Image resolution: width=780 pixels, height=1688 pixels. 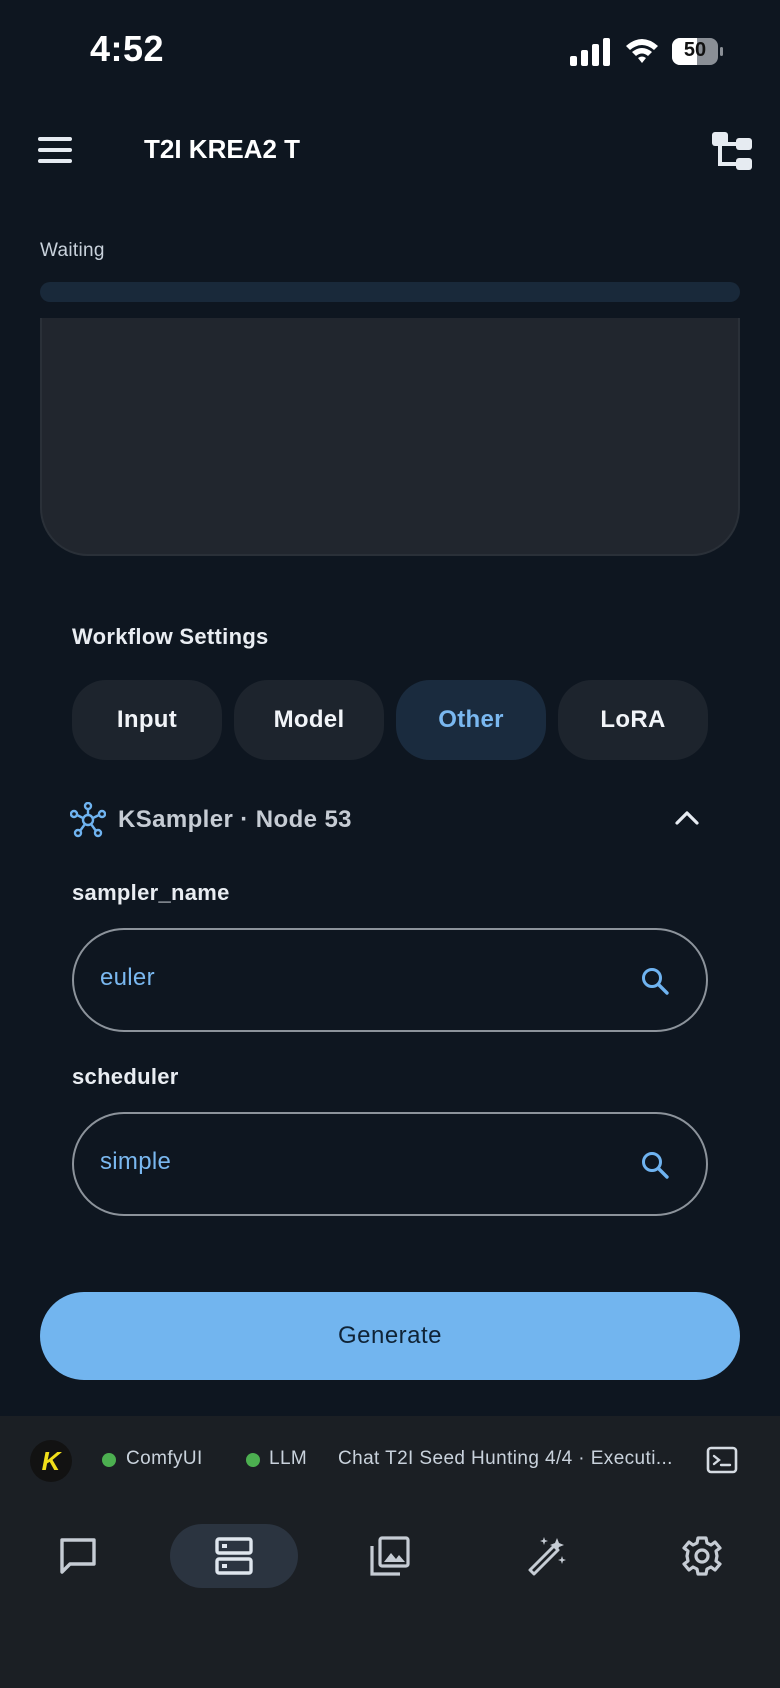 I want to click on section-title: Workflow Settings, so click(x=170, y=636).